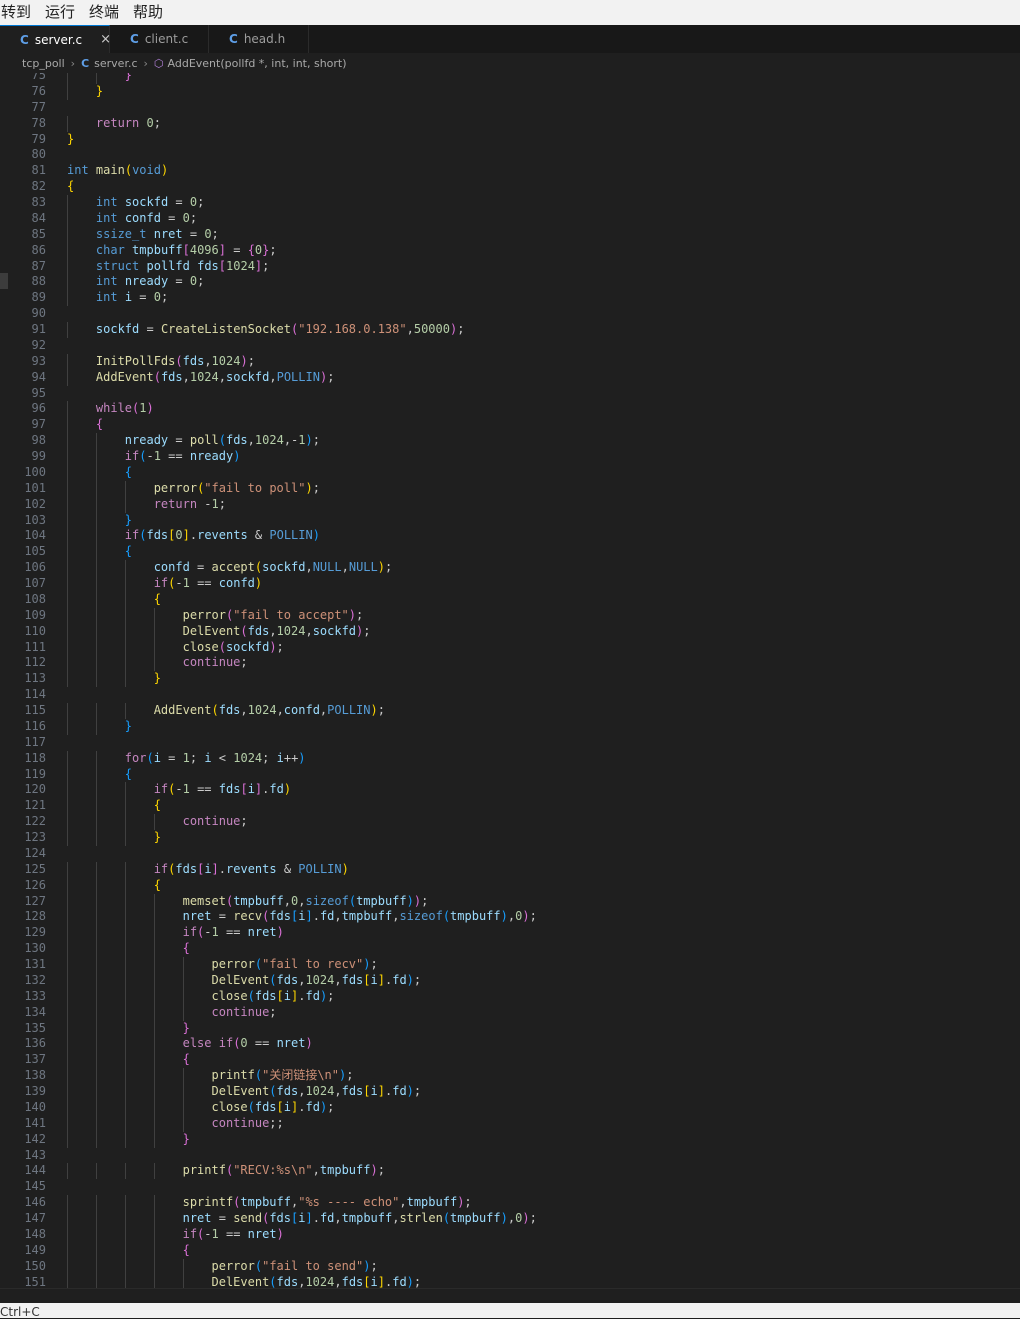 This screenshot has width=1020, height=1319. I want to click on code-line: 120 if(-1 == fds[i].fd), so click(510, 790).